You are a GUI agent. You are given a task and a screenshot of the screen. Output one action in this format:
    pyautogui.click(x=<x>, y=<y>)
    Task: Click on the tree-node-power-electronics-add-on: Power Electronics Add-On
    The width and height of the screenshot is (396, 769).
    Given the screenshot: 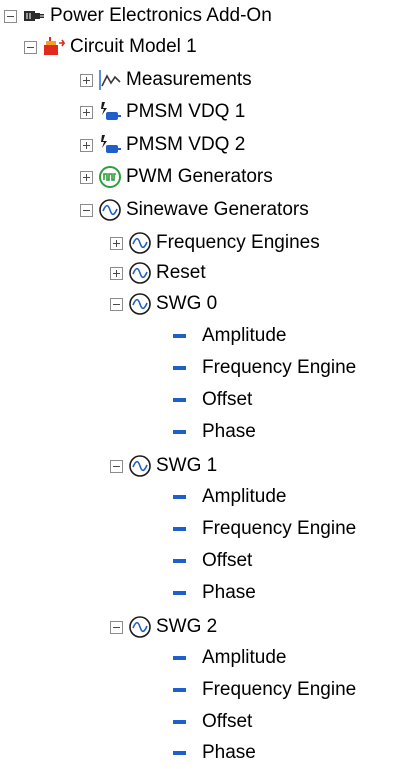 What is the action you would take?
    pyautogui.click(x=138, y=16)
    